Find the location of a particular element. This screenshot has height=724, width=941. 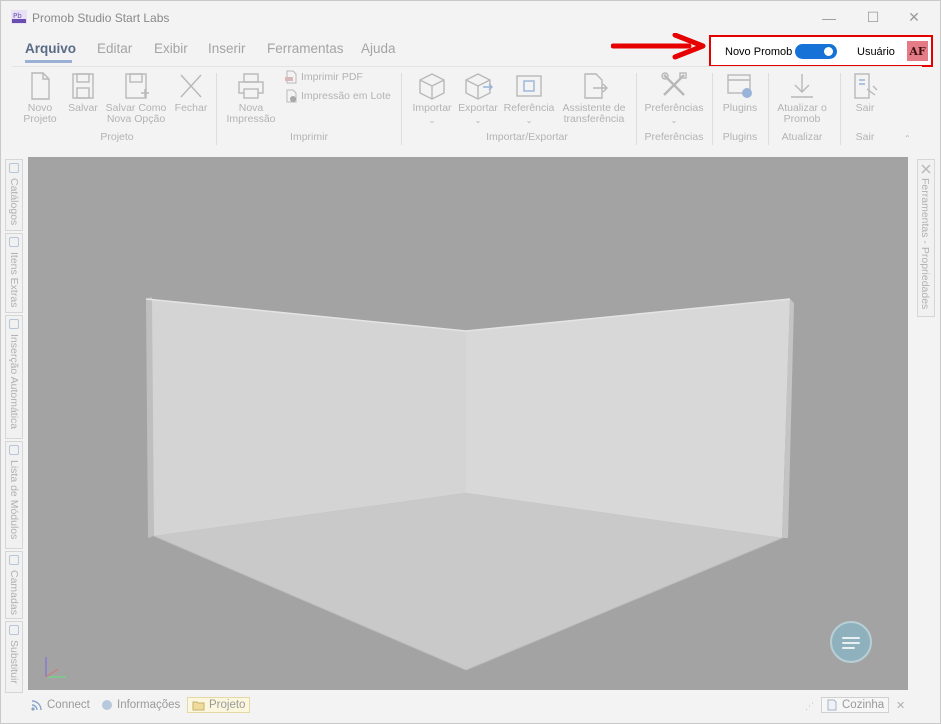

layers-icon is located at coordinates (14, 560).